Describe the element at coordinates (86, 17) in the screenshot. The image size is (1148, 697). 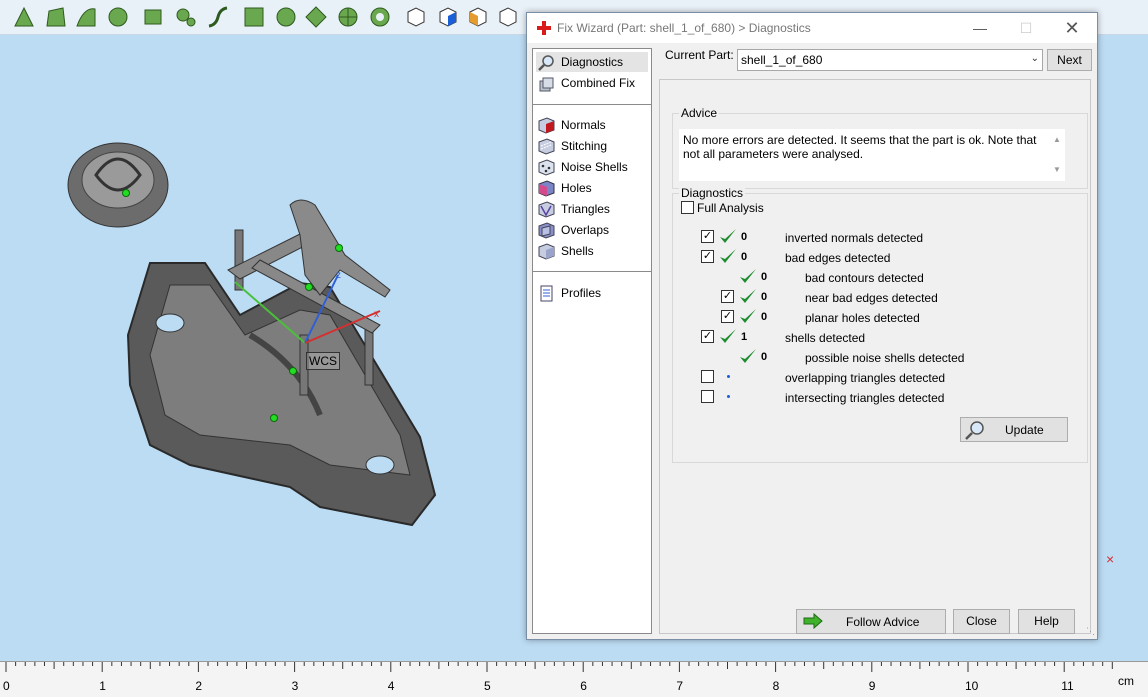
I see `select-curve-icon` at that location.